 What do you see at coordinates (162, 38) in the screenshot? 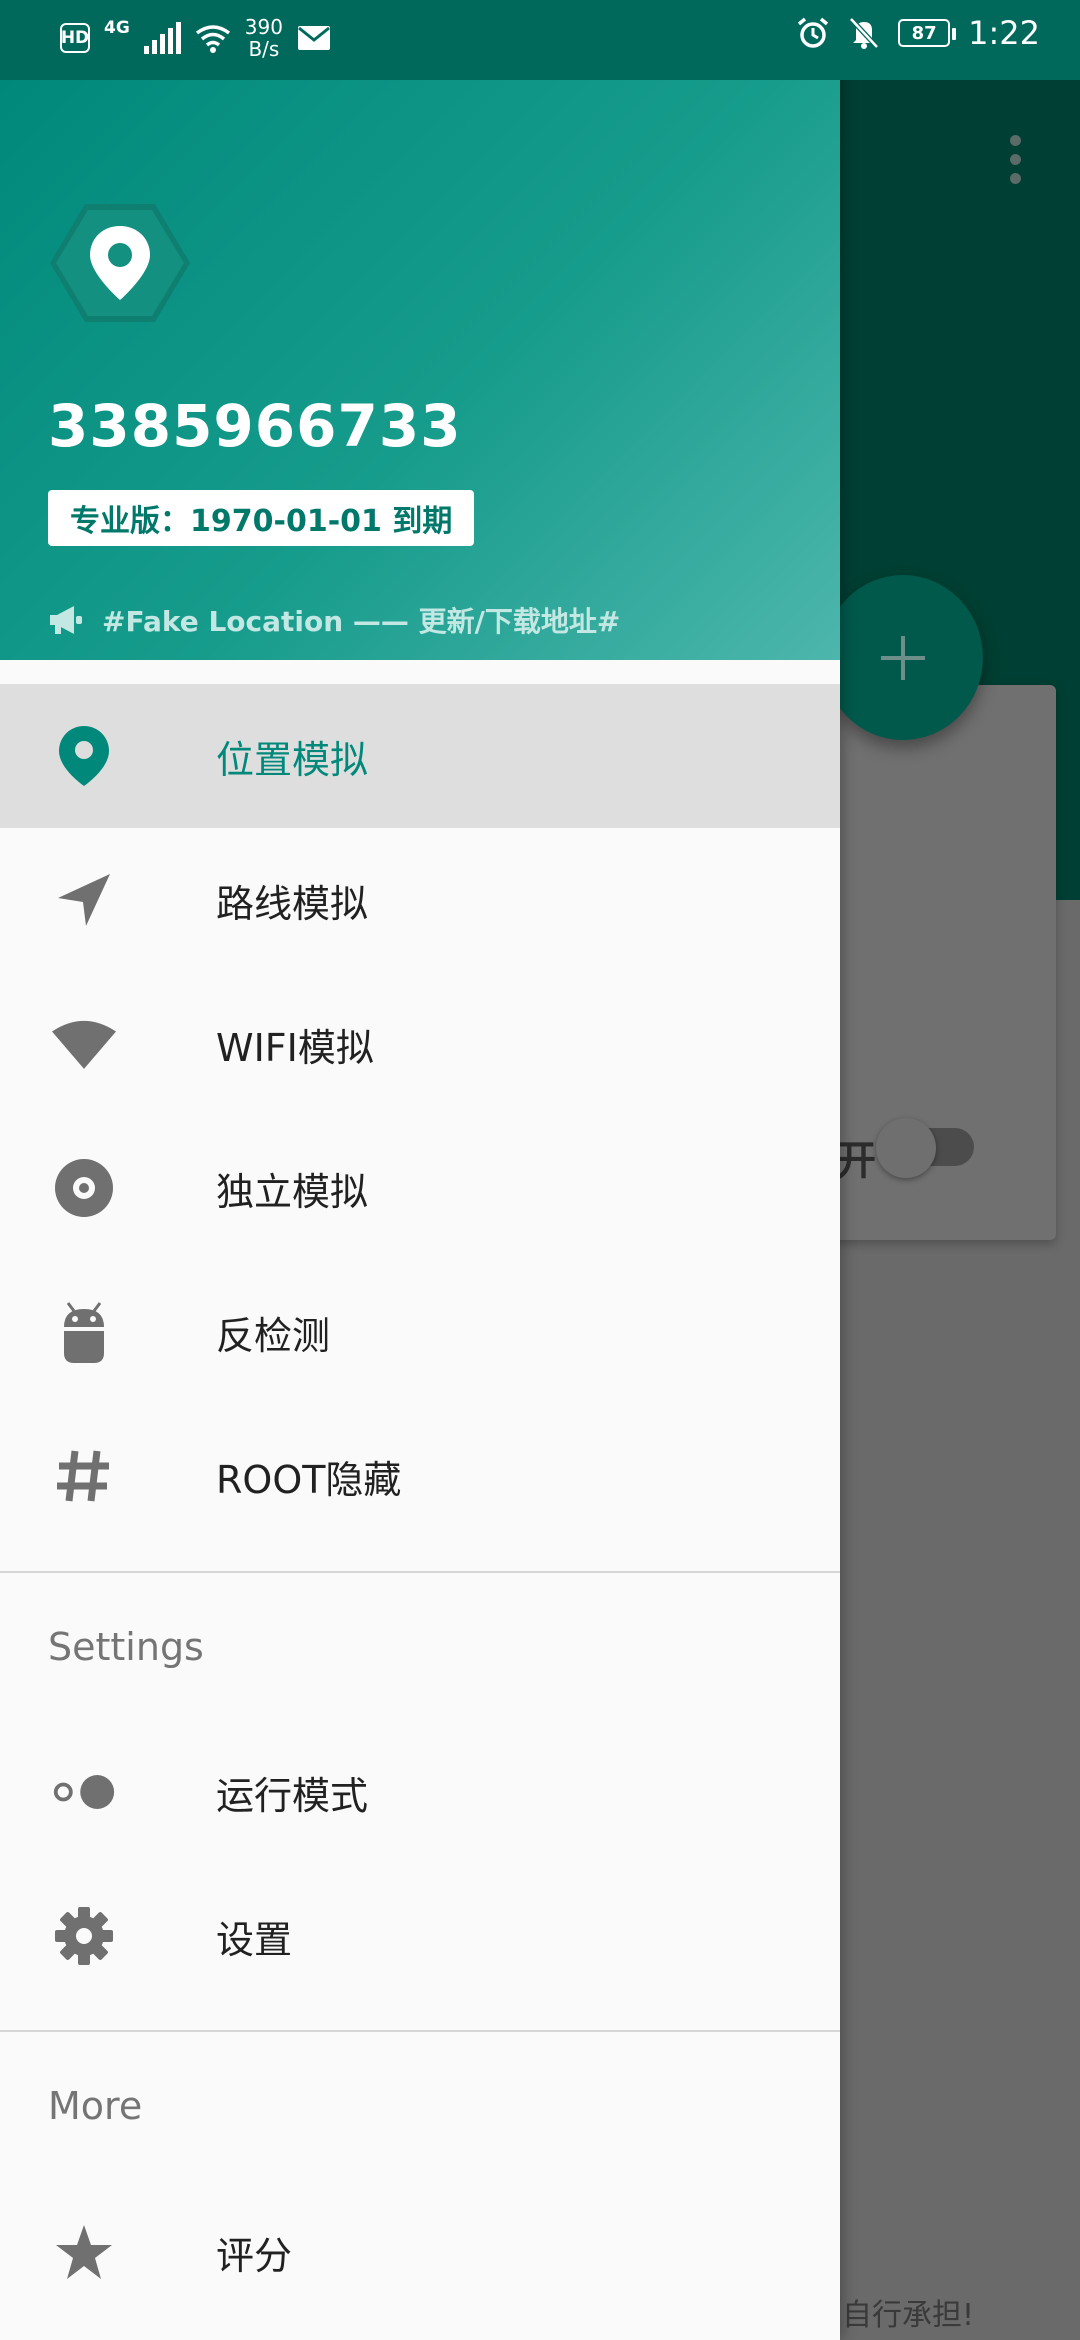
I see `signal-icon` at bounding box center [162, 38].